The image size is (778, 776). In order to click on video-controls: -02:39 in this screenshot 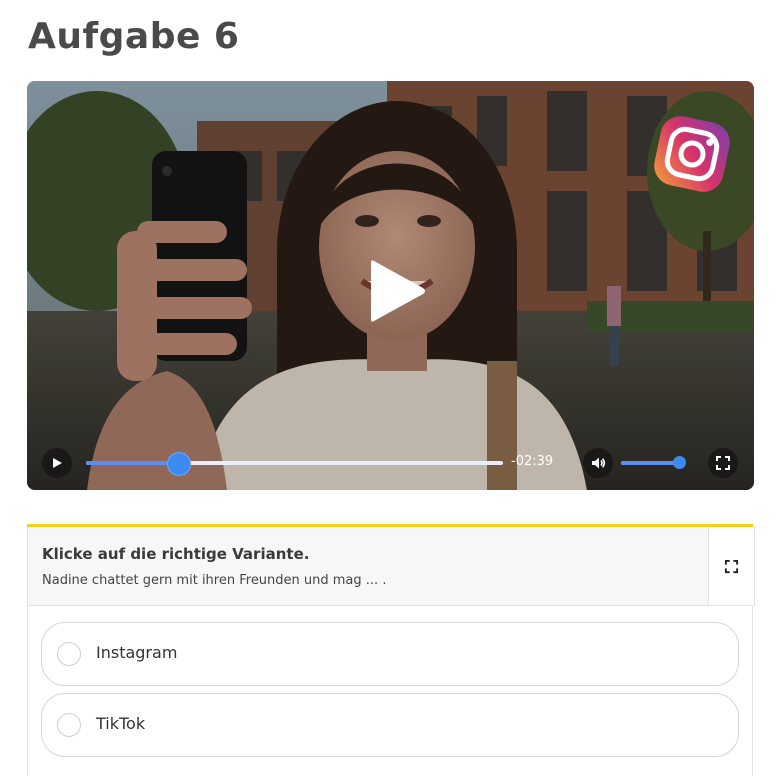, I will do `click(390, 463)`.